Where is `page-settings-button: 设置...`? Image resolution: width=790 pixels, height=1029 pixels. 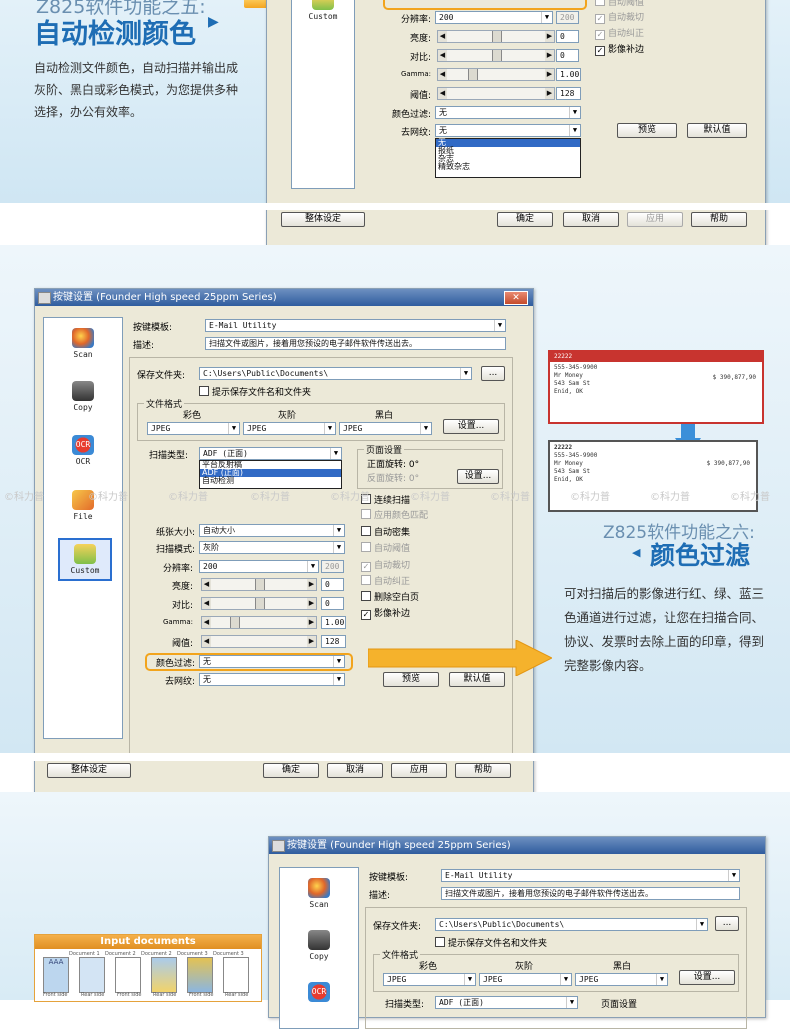
page-settings-button: 设置... is located at coordinates (478, 476).